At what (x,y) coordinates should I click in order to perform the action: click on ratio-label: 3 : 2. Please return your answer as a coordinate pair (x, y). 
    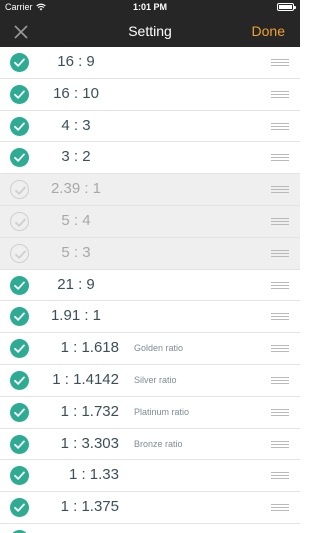
    Looking at the image, I should click on (76, 157).